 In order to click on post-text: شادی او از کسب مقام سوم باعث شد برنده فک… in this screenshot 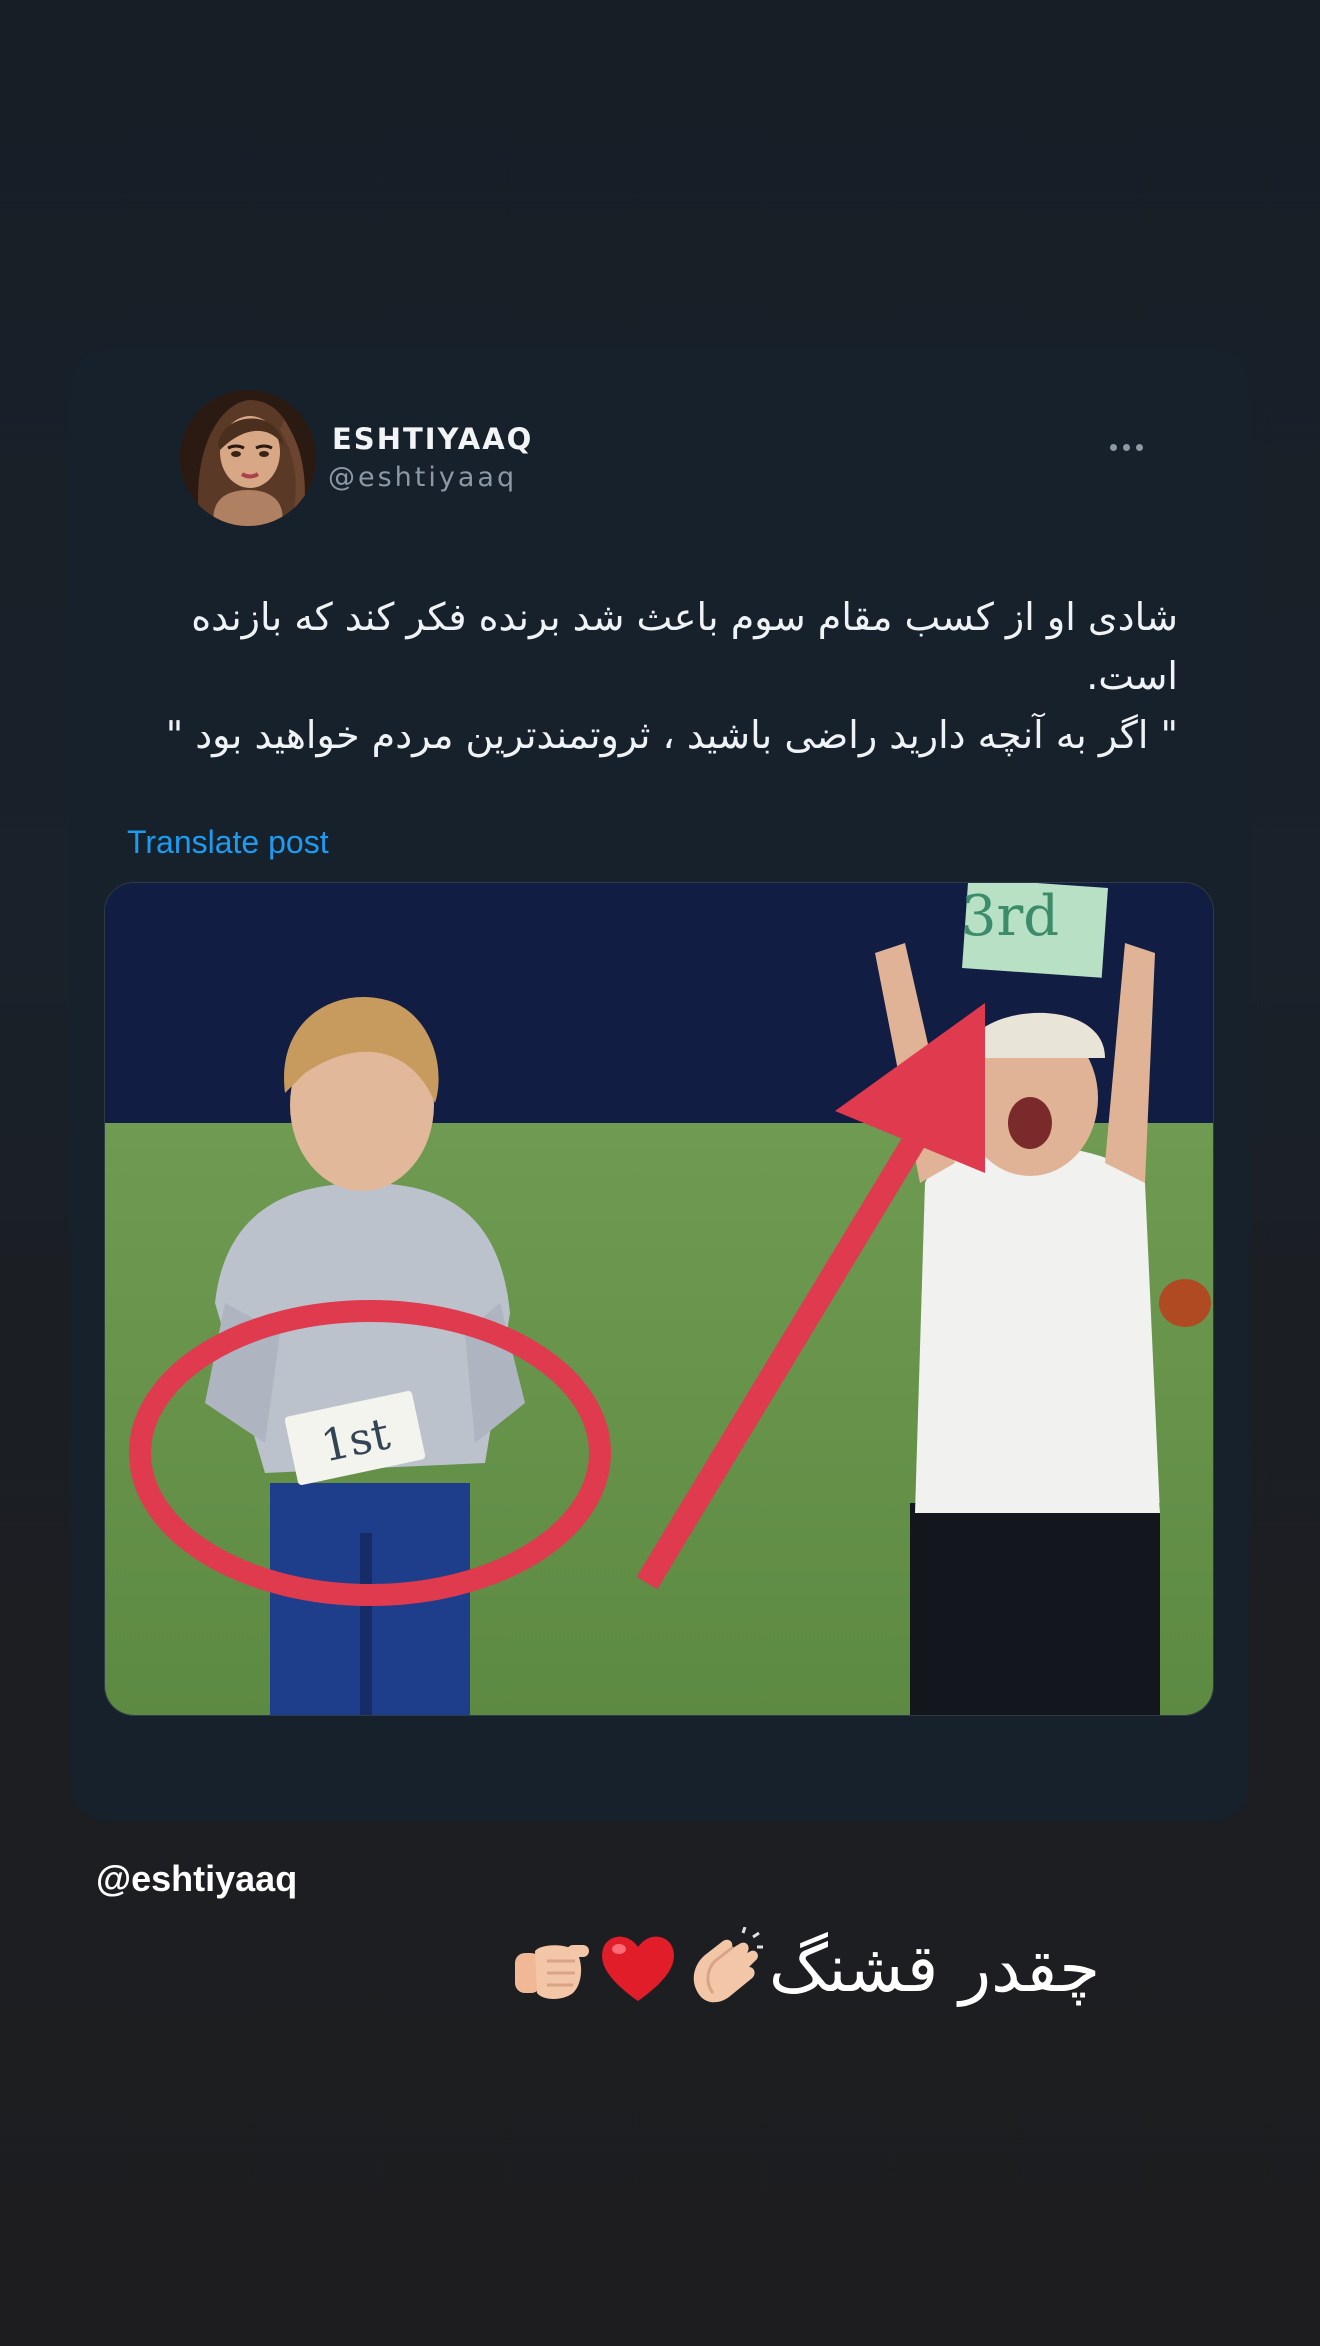, I will do `click(649, 676)`.